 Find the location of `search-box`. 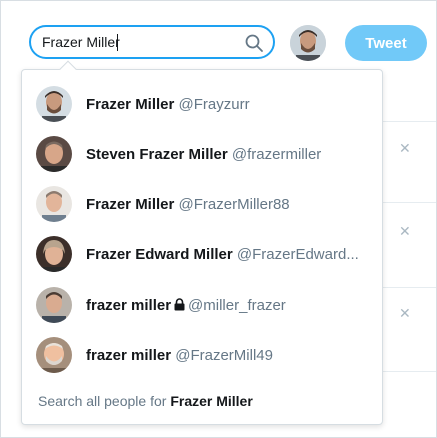

search-box is located at coordinates (152, 42).